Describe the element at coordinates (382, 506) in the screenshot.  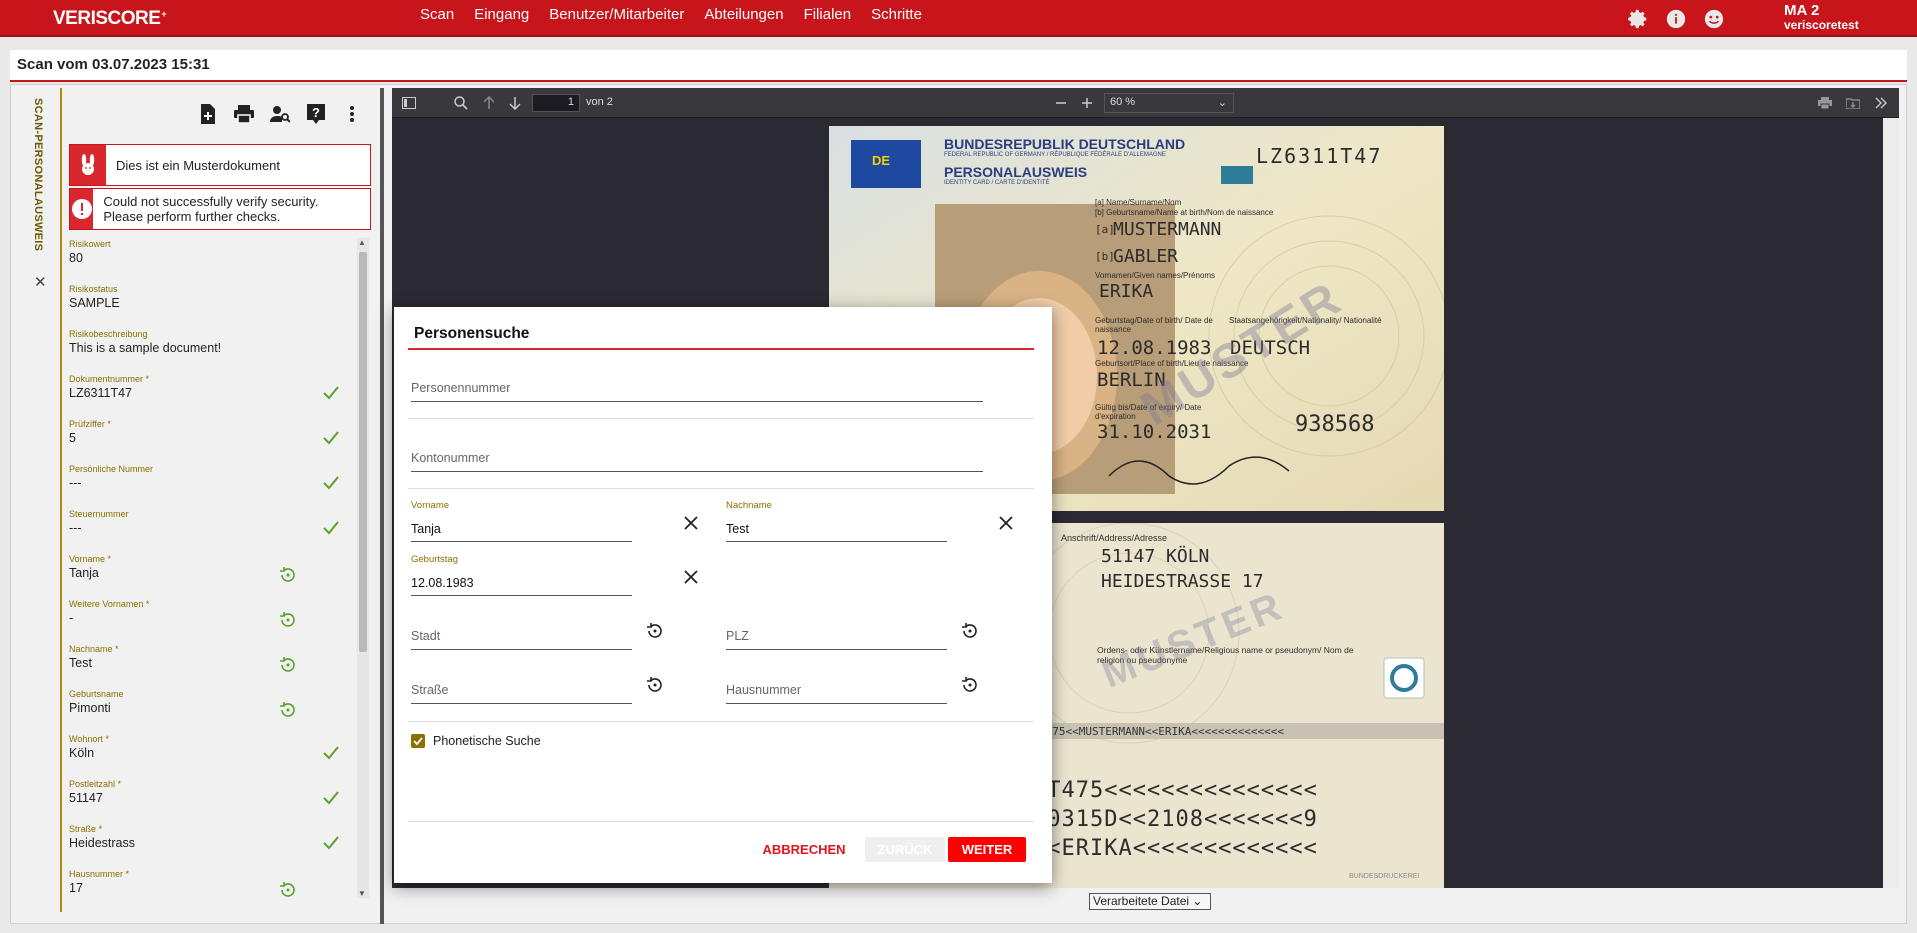
I see `panel-splitter` at that location.